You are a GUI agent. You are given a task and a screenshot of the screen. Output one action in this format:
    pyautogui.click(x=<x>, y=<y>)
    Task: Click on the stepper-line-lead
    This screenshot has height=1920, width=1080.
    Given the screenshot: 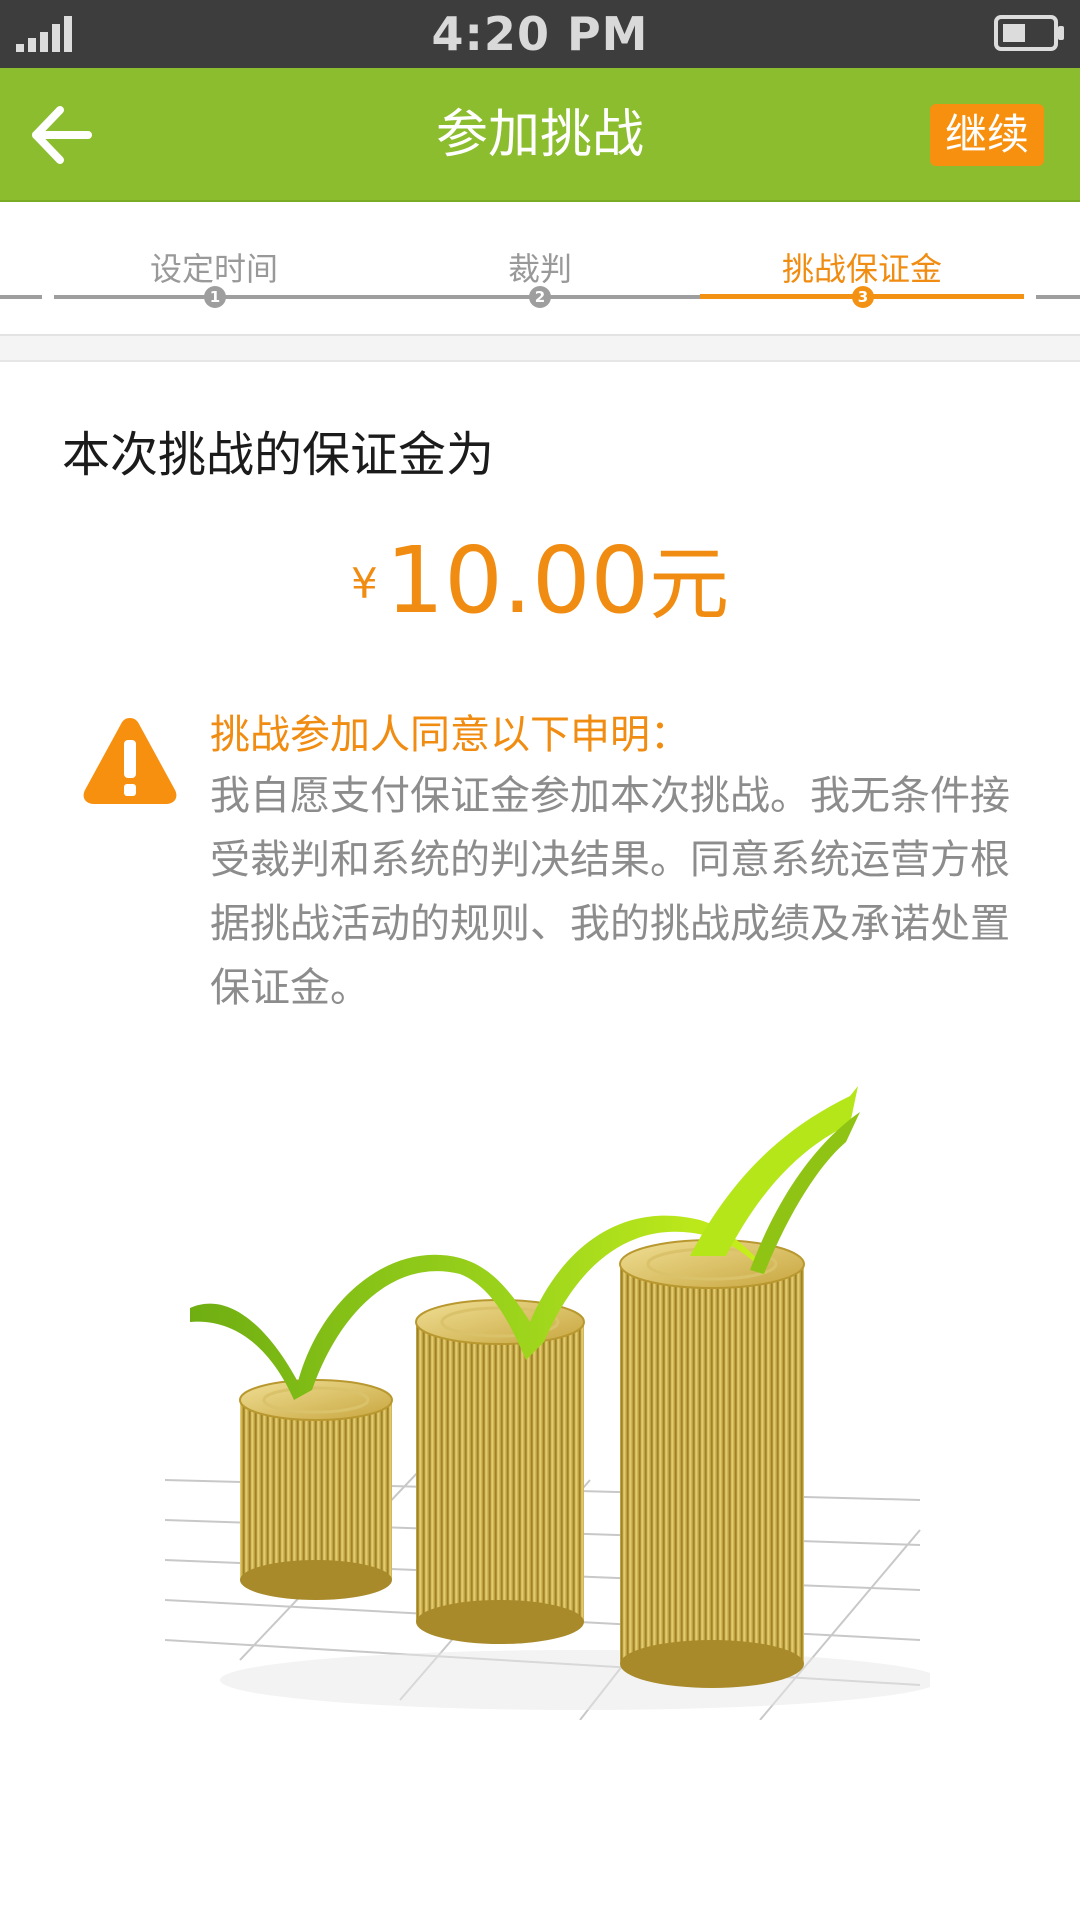 What is the action you would take?
    pyautogui.click(x=21, y=297)
    